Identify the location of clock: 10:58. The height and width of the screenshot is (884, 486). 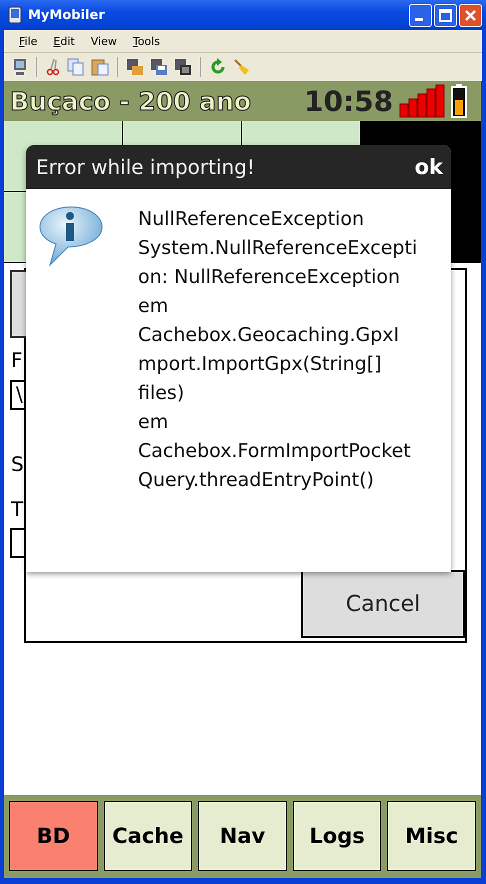
(349, 101).